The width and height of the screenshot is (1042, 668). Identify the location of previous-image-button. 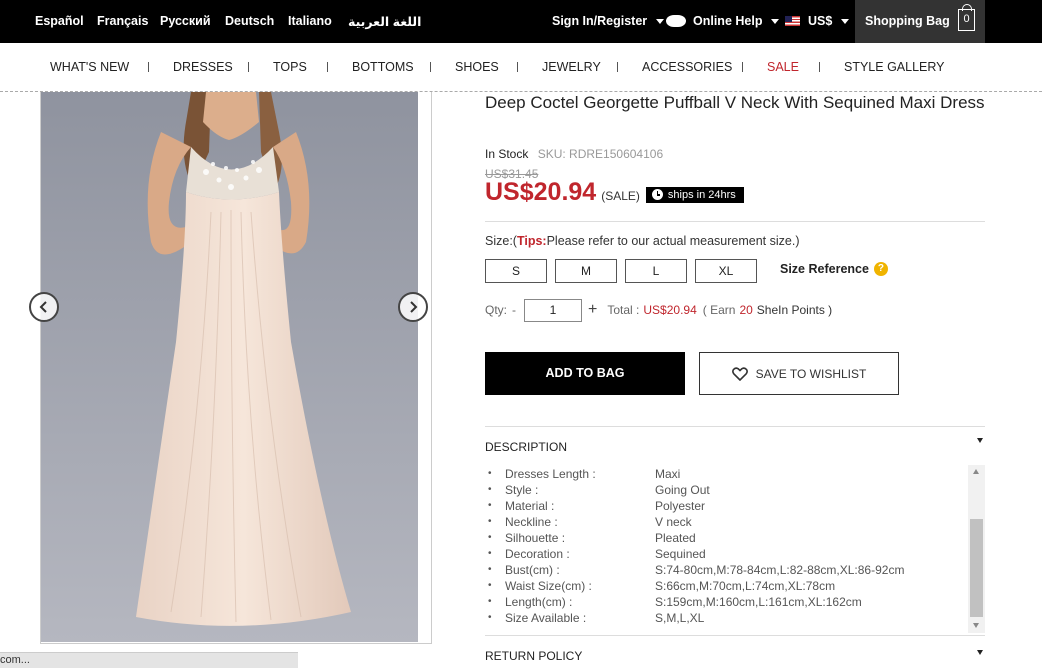
(44, 307).